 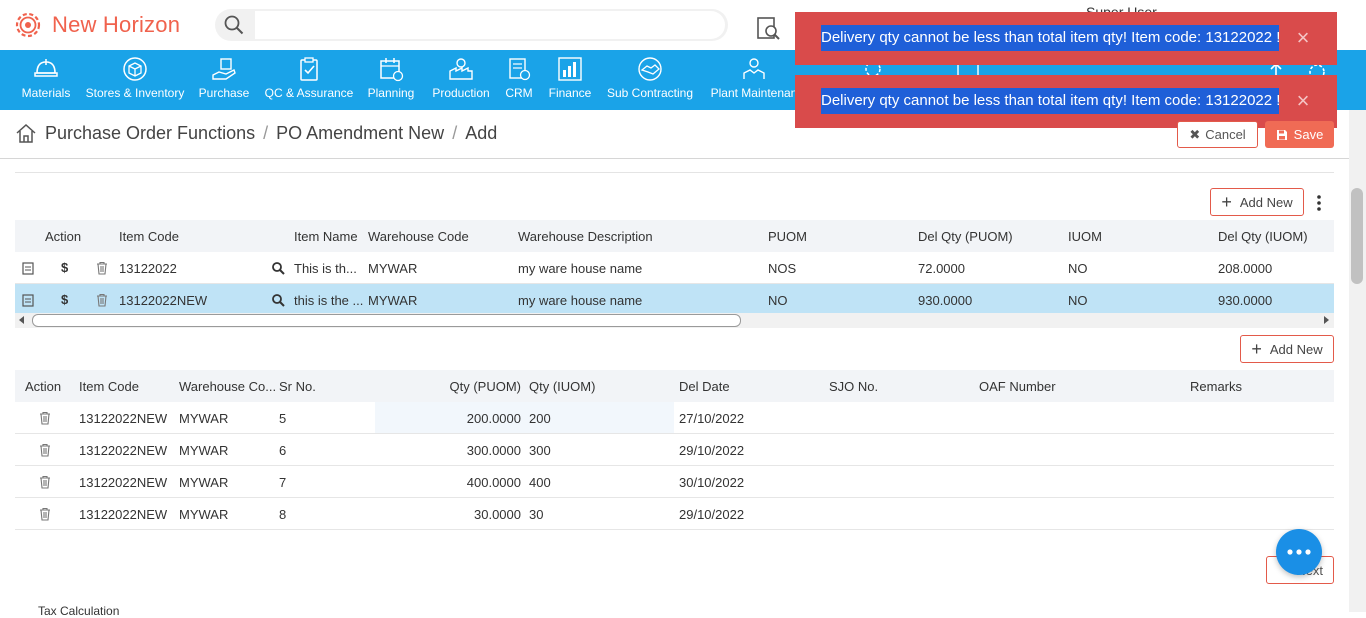 What do you see at coordinates (1263, 236) in the screenshot?
I see `column-header: Del Qty (IUOM)` at bounding box center [1263, 236].